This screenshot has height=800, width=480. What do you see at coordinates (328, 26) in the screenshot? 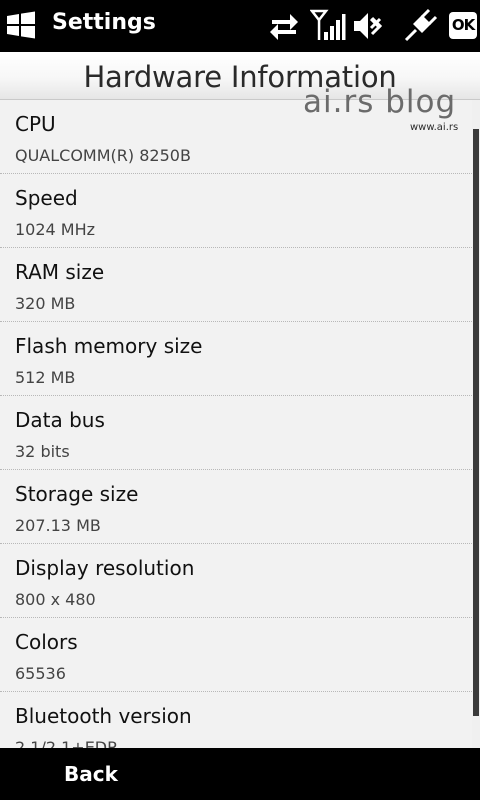
I see `signal-icon` at bounding box center [328, 26].